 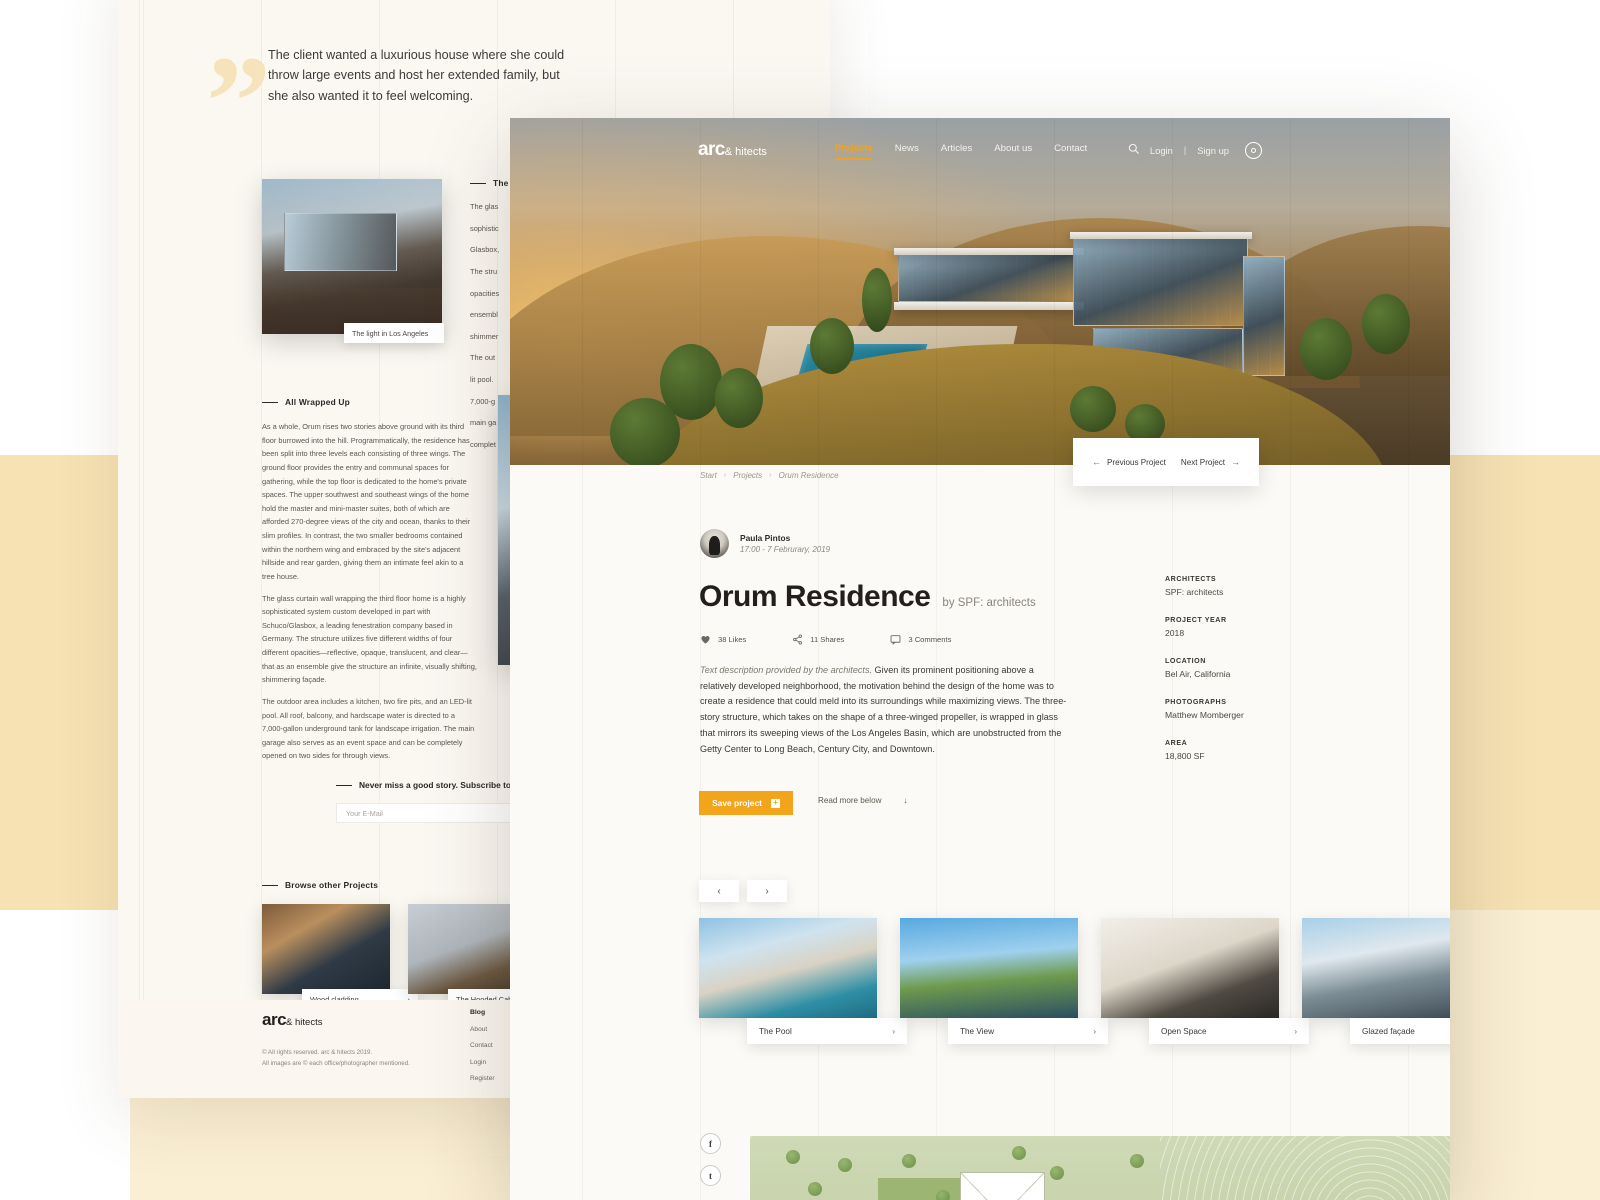 What do you see at coordinates (1253, 150) in the screenshot?
I see `account-avatar-icon` at bounding box center [1253, 150].